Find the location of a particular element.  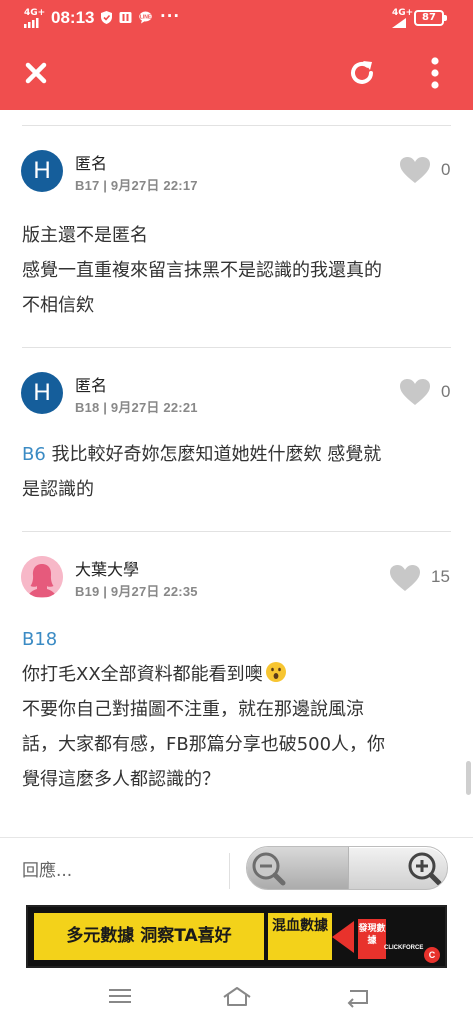

network-indicator-right: 4G+ is located at coordinates (402, 18).